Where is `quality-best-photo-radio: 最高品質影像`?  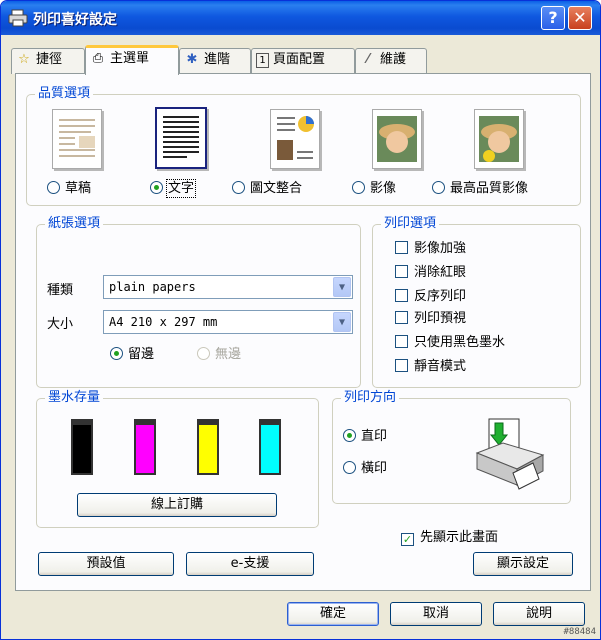 quality-best-photo-radio: 最高品質影像 is located at coordinates (480, 189).